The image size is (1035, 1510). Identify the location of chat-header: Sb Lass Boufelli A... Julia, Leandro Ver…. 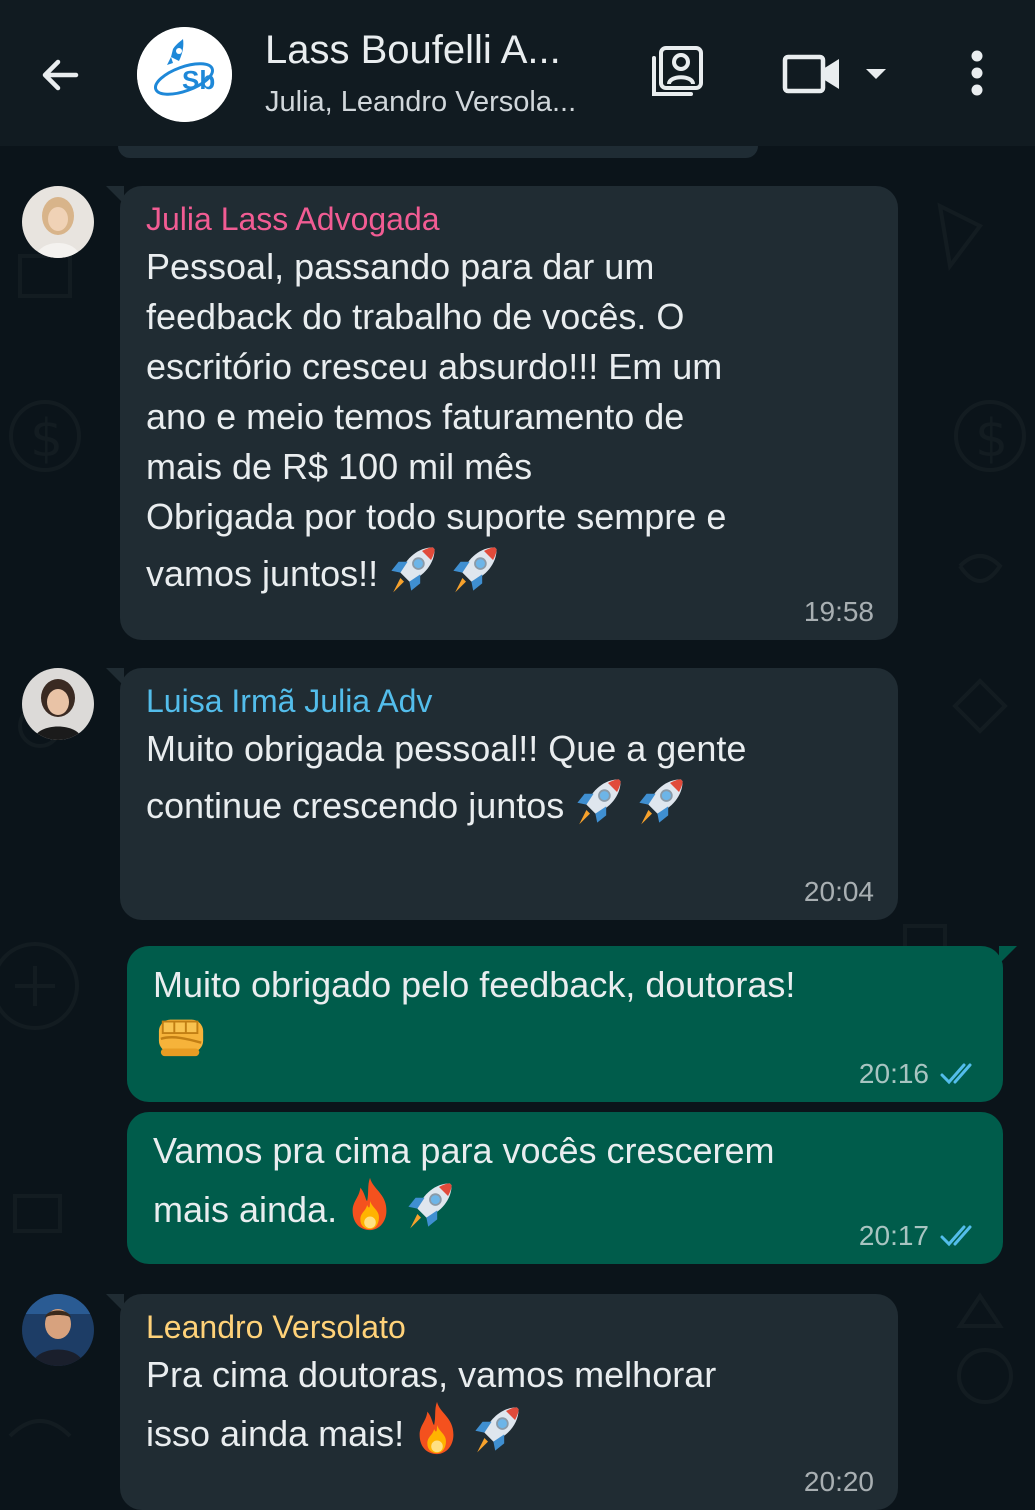
(517, 73).